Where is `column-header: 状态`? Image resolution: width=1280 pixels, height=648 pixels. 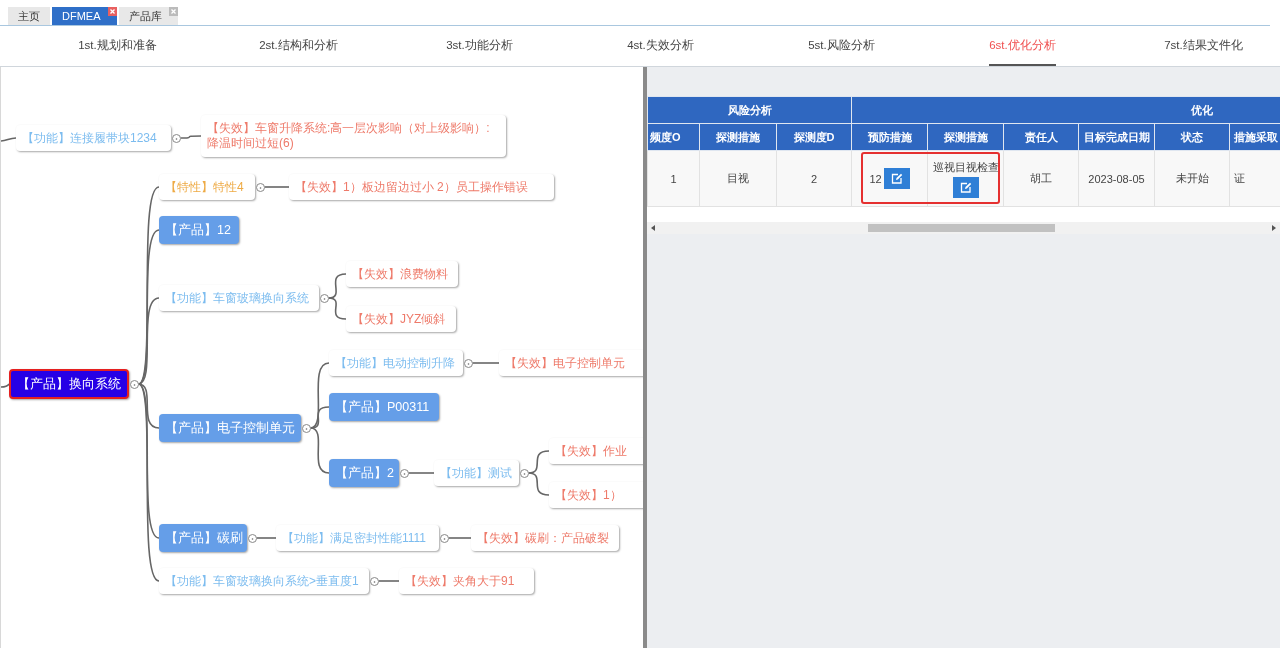
column-header: 状态 is located at coordinates (1192, 137).